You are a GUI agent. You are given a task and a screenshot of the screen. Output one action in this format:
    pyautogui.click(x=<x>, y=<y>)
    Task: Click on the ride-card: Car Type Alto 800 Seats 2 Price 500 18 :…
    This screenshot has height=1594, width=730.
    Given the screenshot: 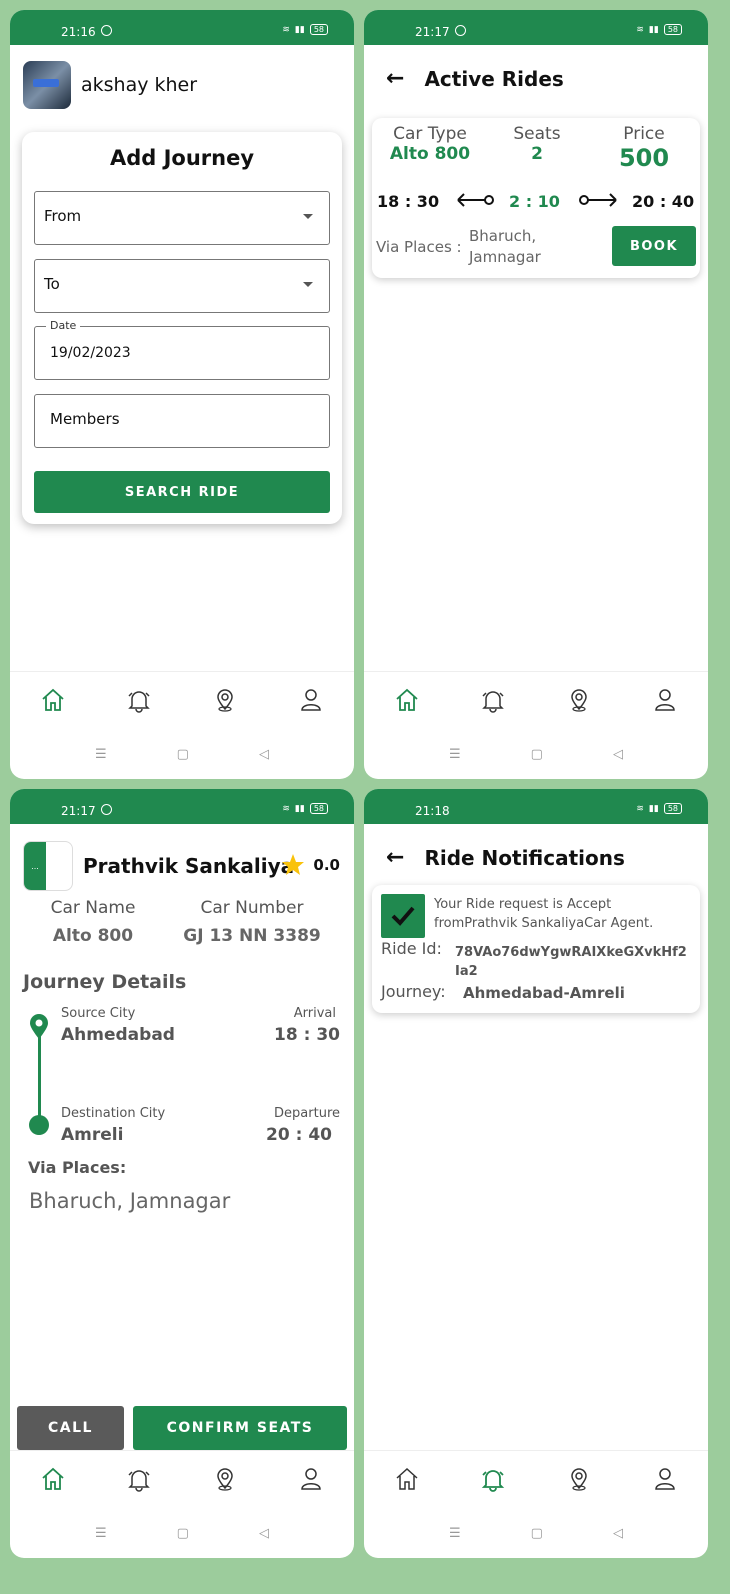 What is the action you would take?
    pyautogui.click(x=536, y=198)
    